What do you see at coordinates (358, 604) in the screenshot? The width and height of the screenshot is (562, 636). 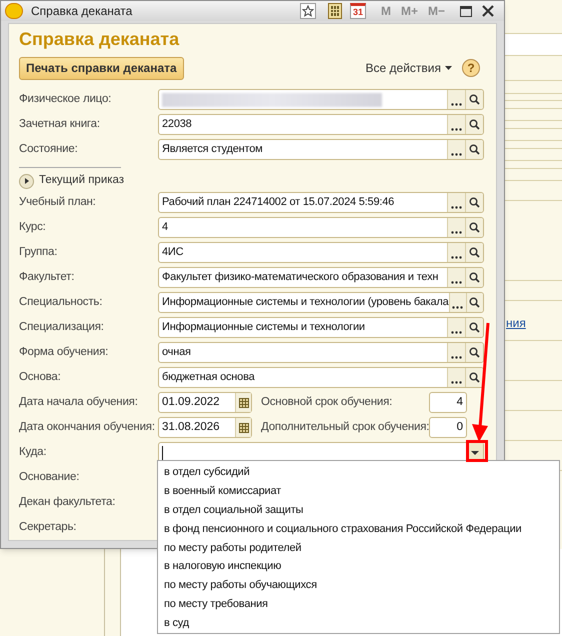 I see `dropdown-option: по месту требования` at bounding box center [358, 604].